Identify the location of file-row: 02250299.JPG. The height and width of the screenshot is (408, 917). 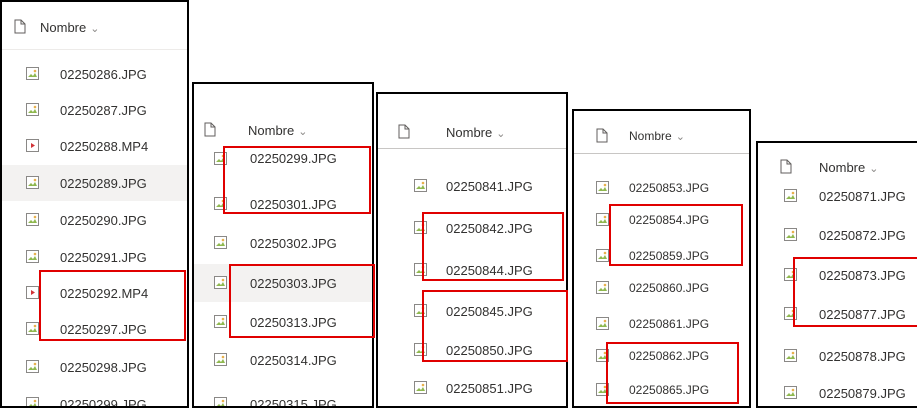
(94, 398).